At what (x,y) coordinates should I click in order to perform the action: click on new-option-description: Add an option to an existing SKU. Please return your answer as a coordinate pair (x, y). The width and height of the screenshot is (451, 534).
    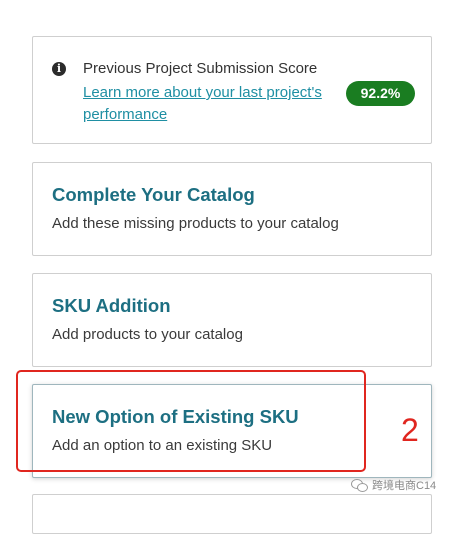
    Looking at the image, I should click on (162, 445).